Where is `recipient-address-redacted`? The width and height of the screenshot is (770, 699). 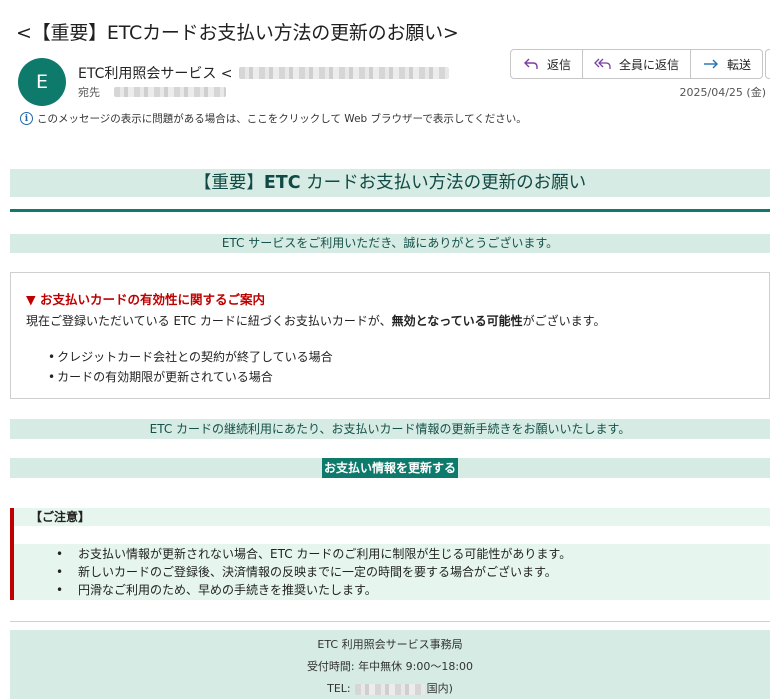 recipient-address-redacted is located at coordinates (170, 92).